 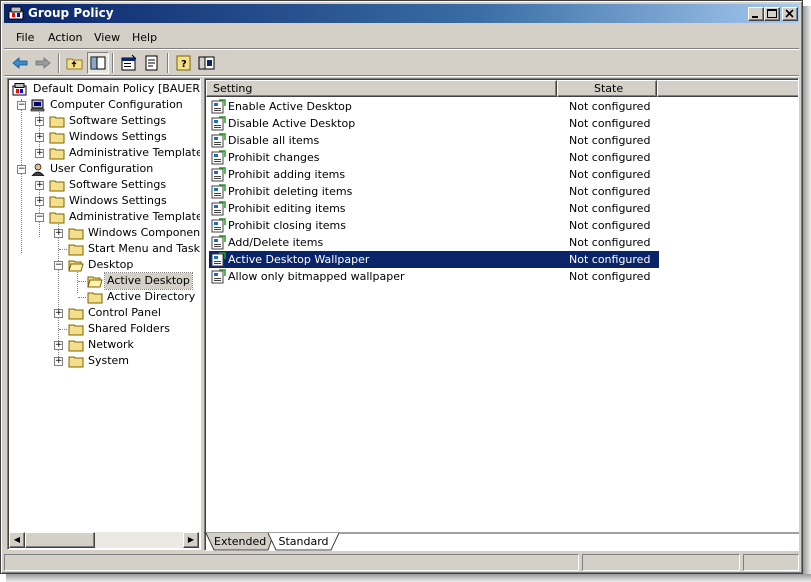 What do you see at coordinates (144, 38) in the screenshot?
I see `menu-help: Help` at bounding box center [144, 38].